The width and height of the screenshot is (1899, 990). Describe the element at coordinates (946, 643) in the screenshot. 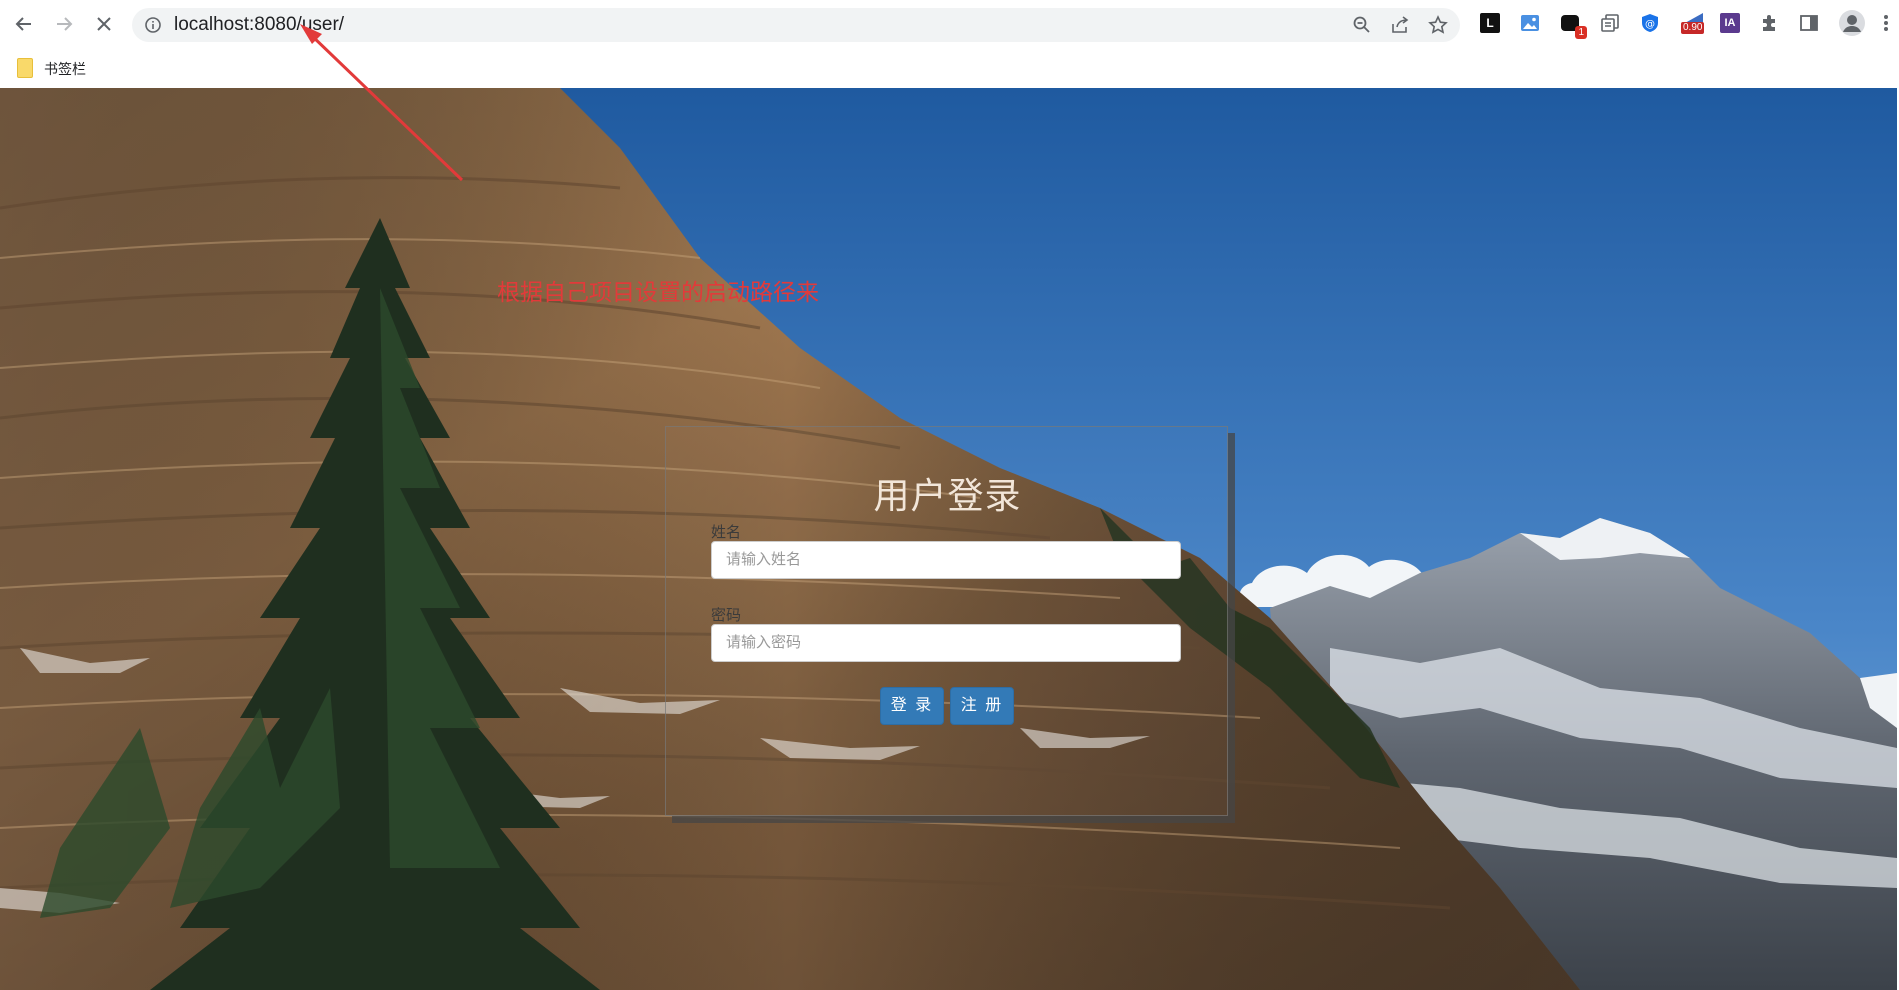

I see `password-input: 请输入密码` at that location.